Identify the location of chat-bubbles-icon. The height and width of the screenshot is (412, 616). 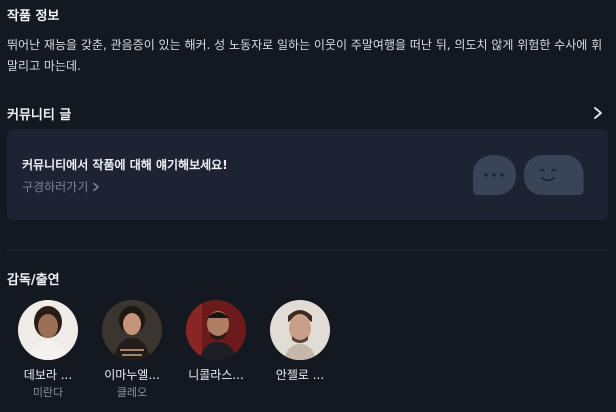
(528, 175).